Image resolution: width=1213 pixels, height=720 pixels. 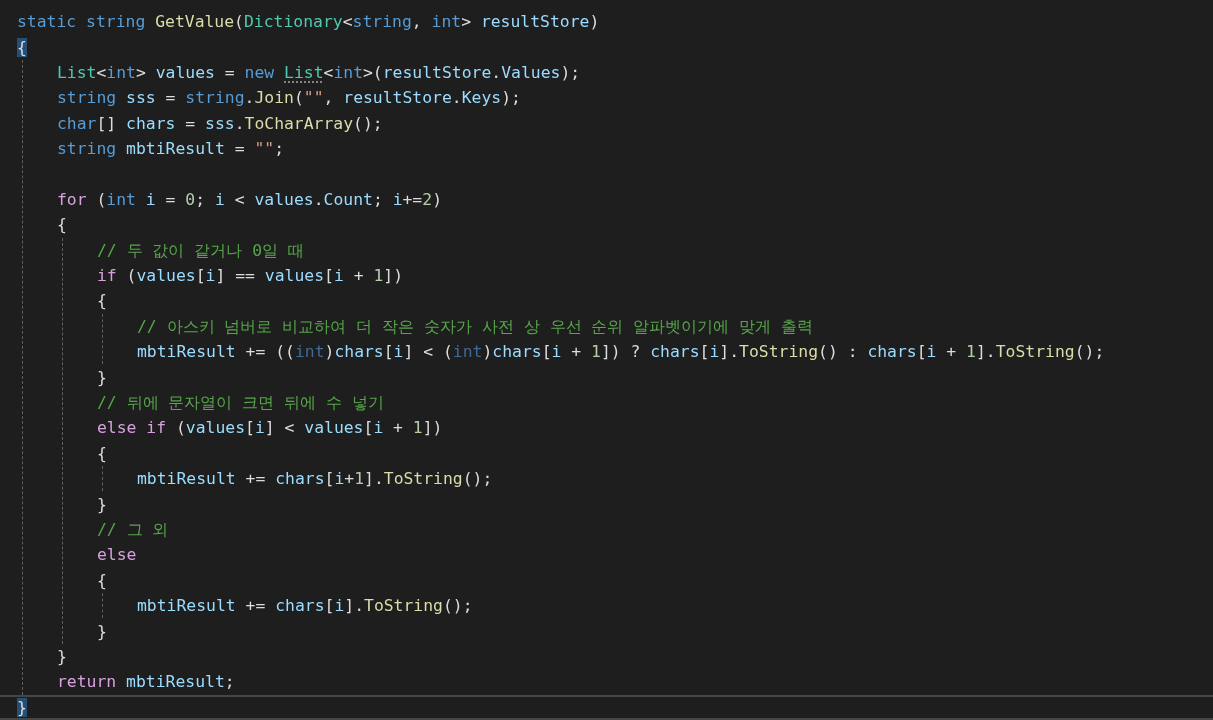 What do you see at coordinates (170, 149) in the screenshot?
I see `code-line: string mbtiResult = "";` at bounding box center [170, 149].